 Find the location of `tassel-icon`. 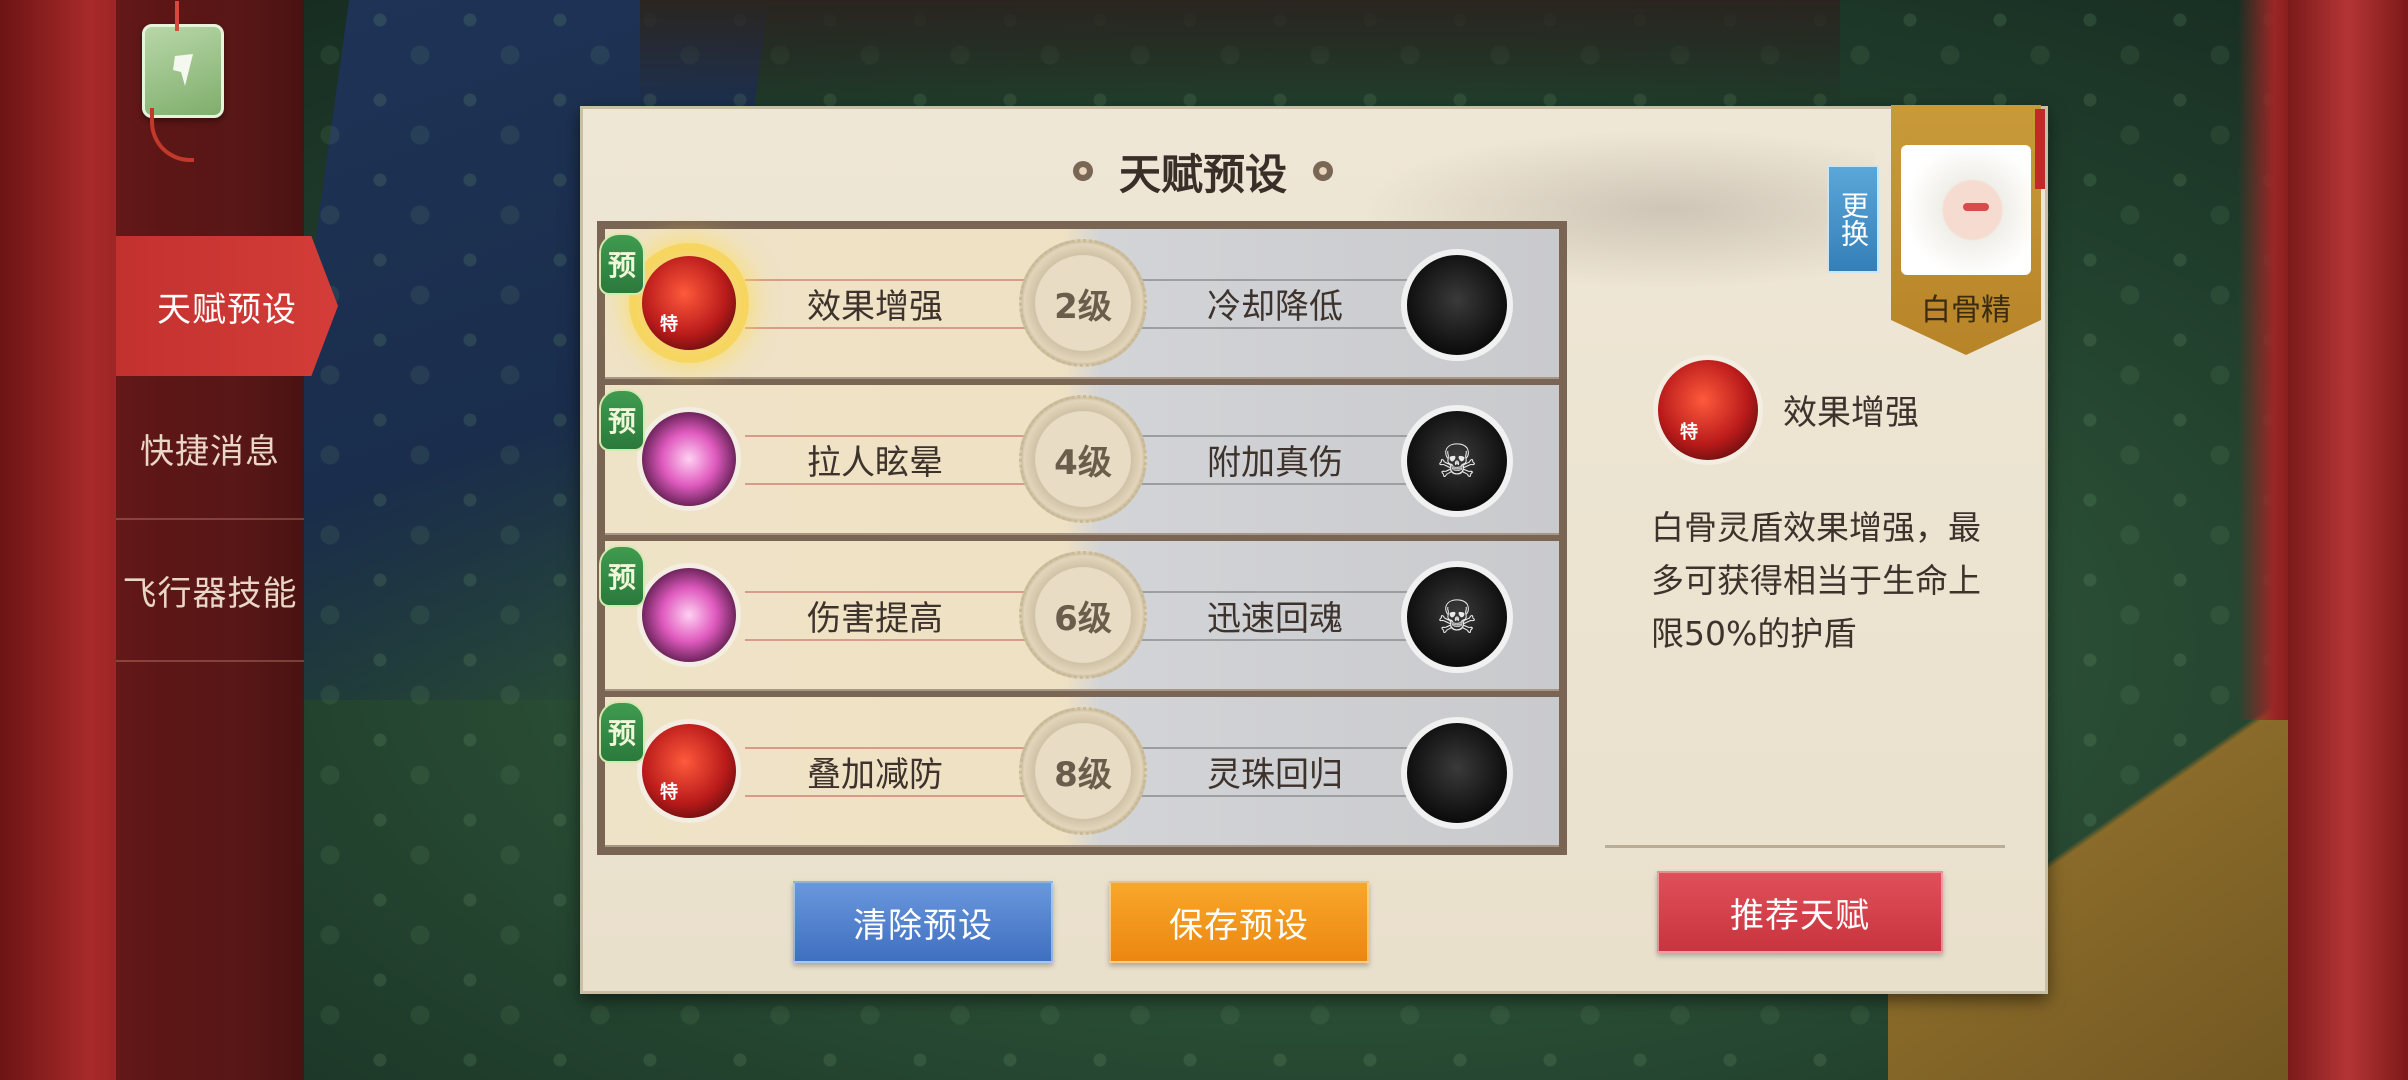

tassel-icon is located at coordinates (2040, 149).